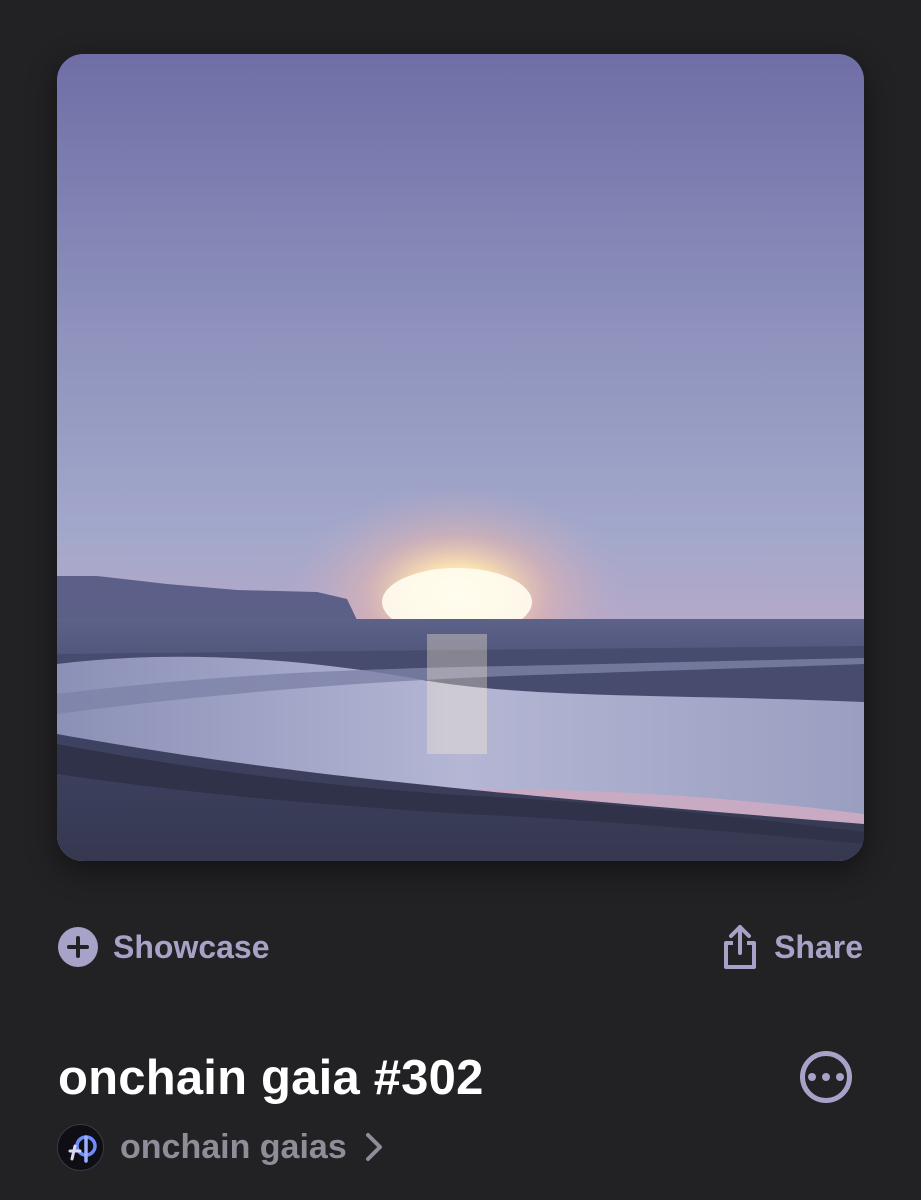 Image resolution: width=921 pixels, height=1200 pixels. What do you see at coordinates (740, 947) in the screenshot?
I see `share-icon` at bounding box center [740, 947].